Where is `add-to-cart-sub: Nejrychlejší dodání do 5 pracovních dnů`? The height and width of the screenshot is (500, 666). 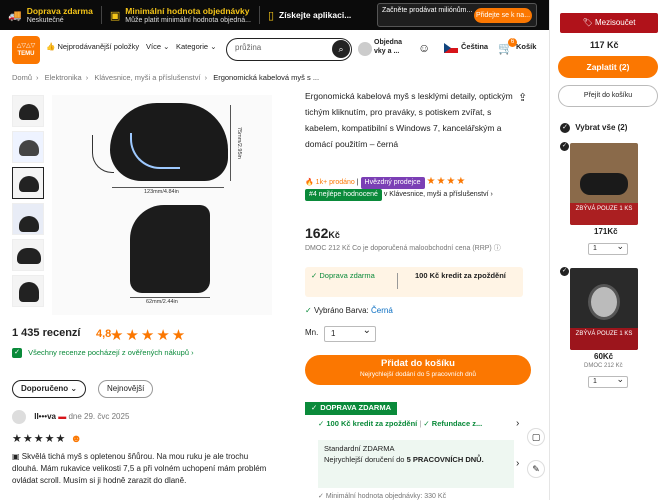 add-to-cart-sub: Nejrychlejší dodání do 5 pracovních dnů is located at coordinates (418, 374).